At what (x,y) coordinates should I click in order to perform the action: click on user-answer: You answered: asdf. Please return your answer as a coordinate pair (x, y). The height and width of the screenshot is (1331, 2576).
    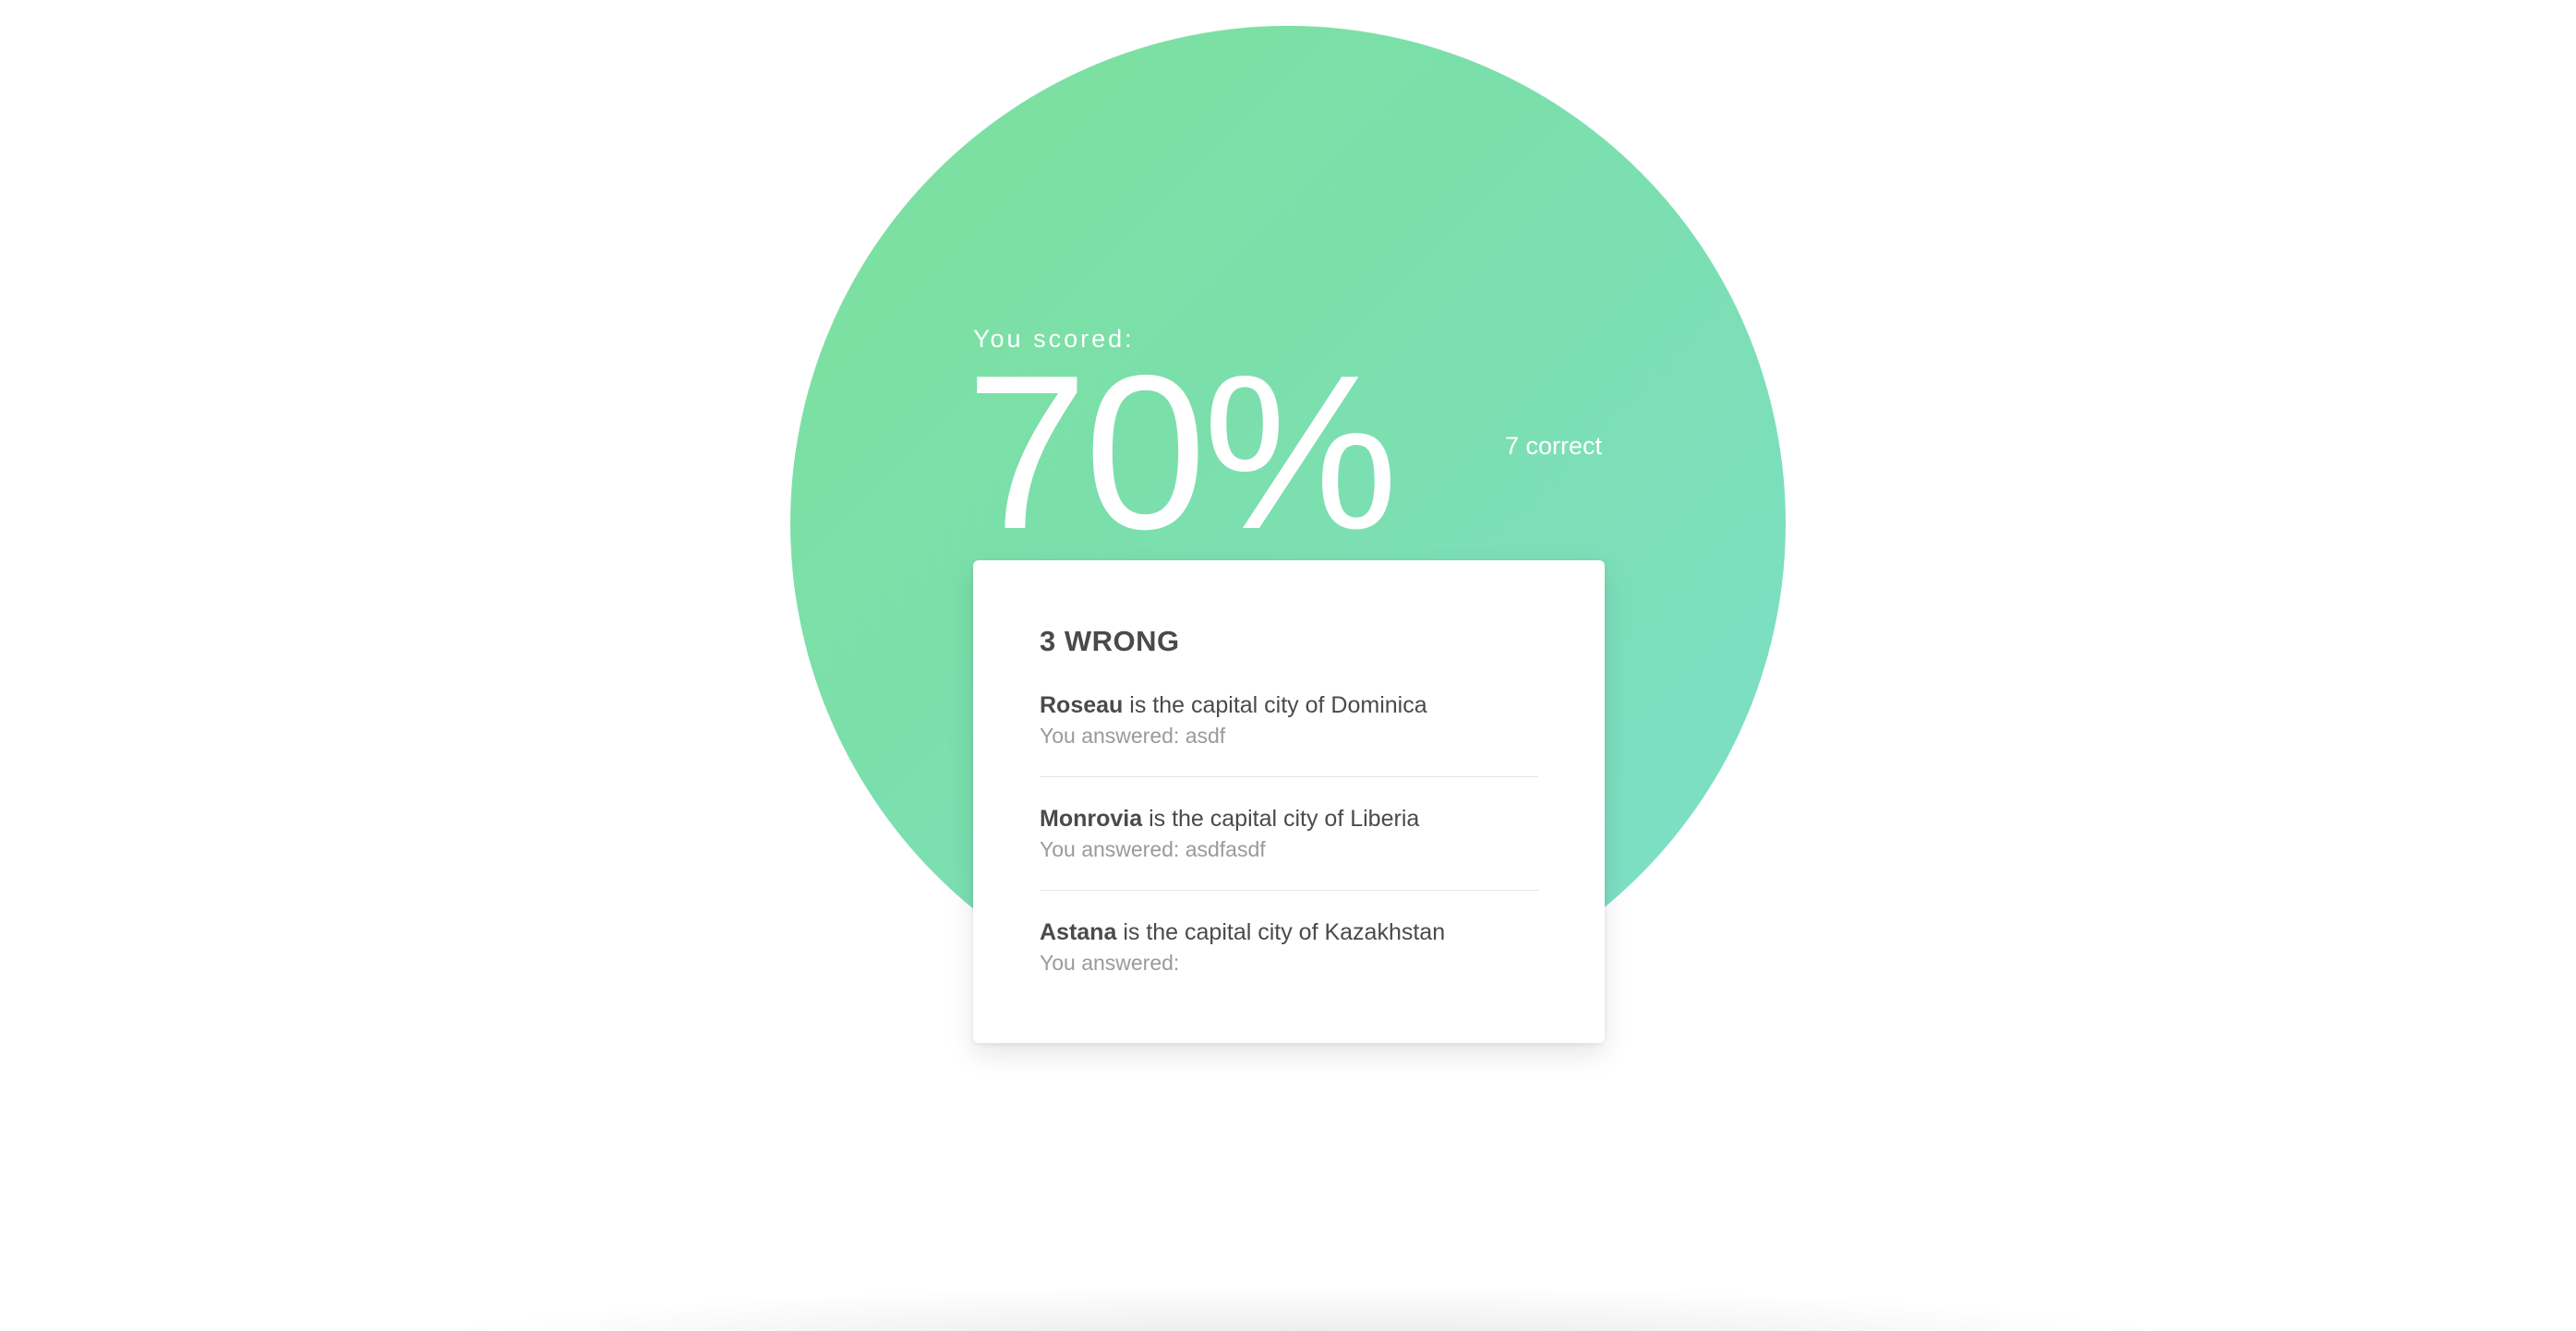
    Looking at the image, I should click on (1133, 736).